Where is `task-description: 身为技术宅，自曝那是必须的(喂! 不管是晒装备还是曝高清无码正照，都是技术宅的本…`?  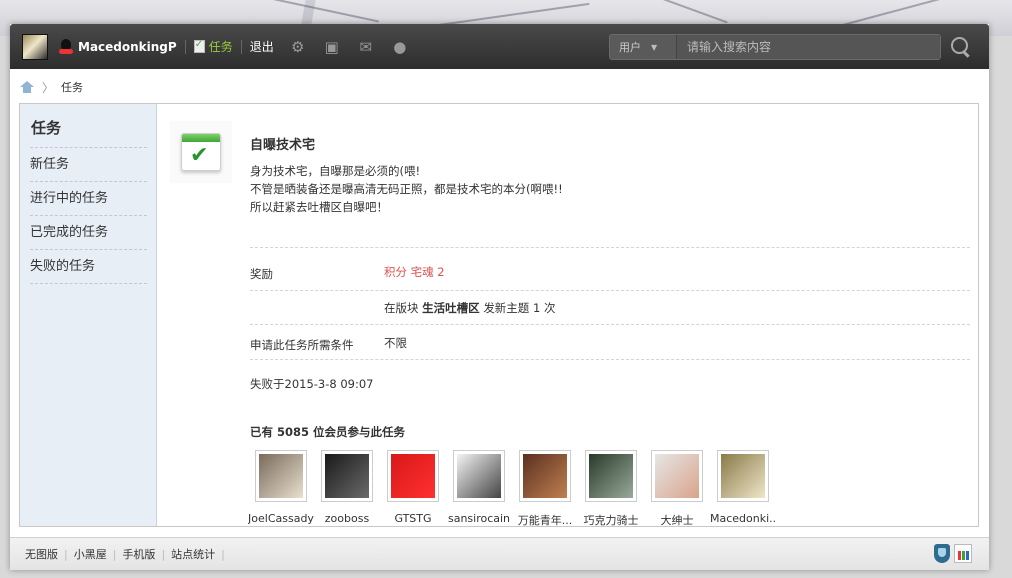
task-description: 身为技术宅，自曝那是必须的(喂! 不管是晒装备还是曝高清无码正照，都是技术宅的本… is located at coordinates (406, 189).